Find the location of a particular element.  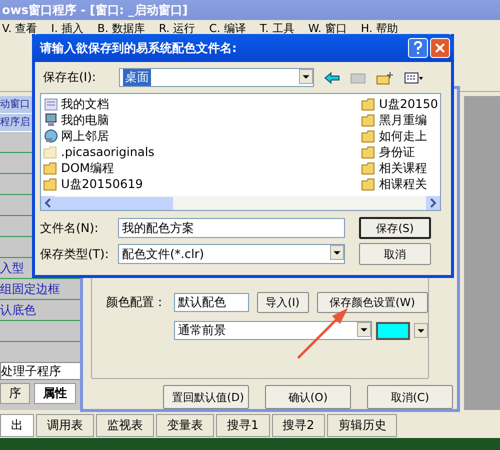

back-arrow-icon is located at coordinates (332, 78).